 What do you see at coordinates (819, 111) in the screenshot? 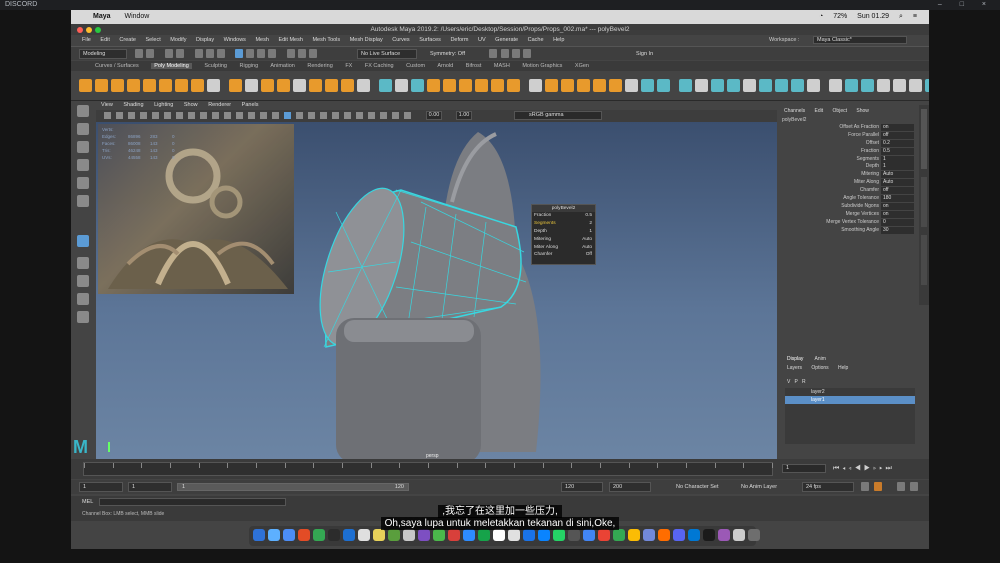
I see `channel-menu-edit: Edit` at bounding box center [819, 111].